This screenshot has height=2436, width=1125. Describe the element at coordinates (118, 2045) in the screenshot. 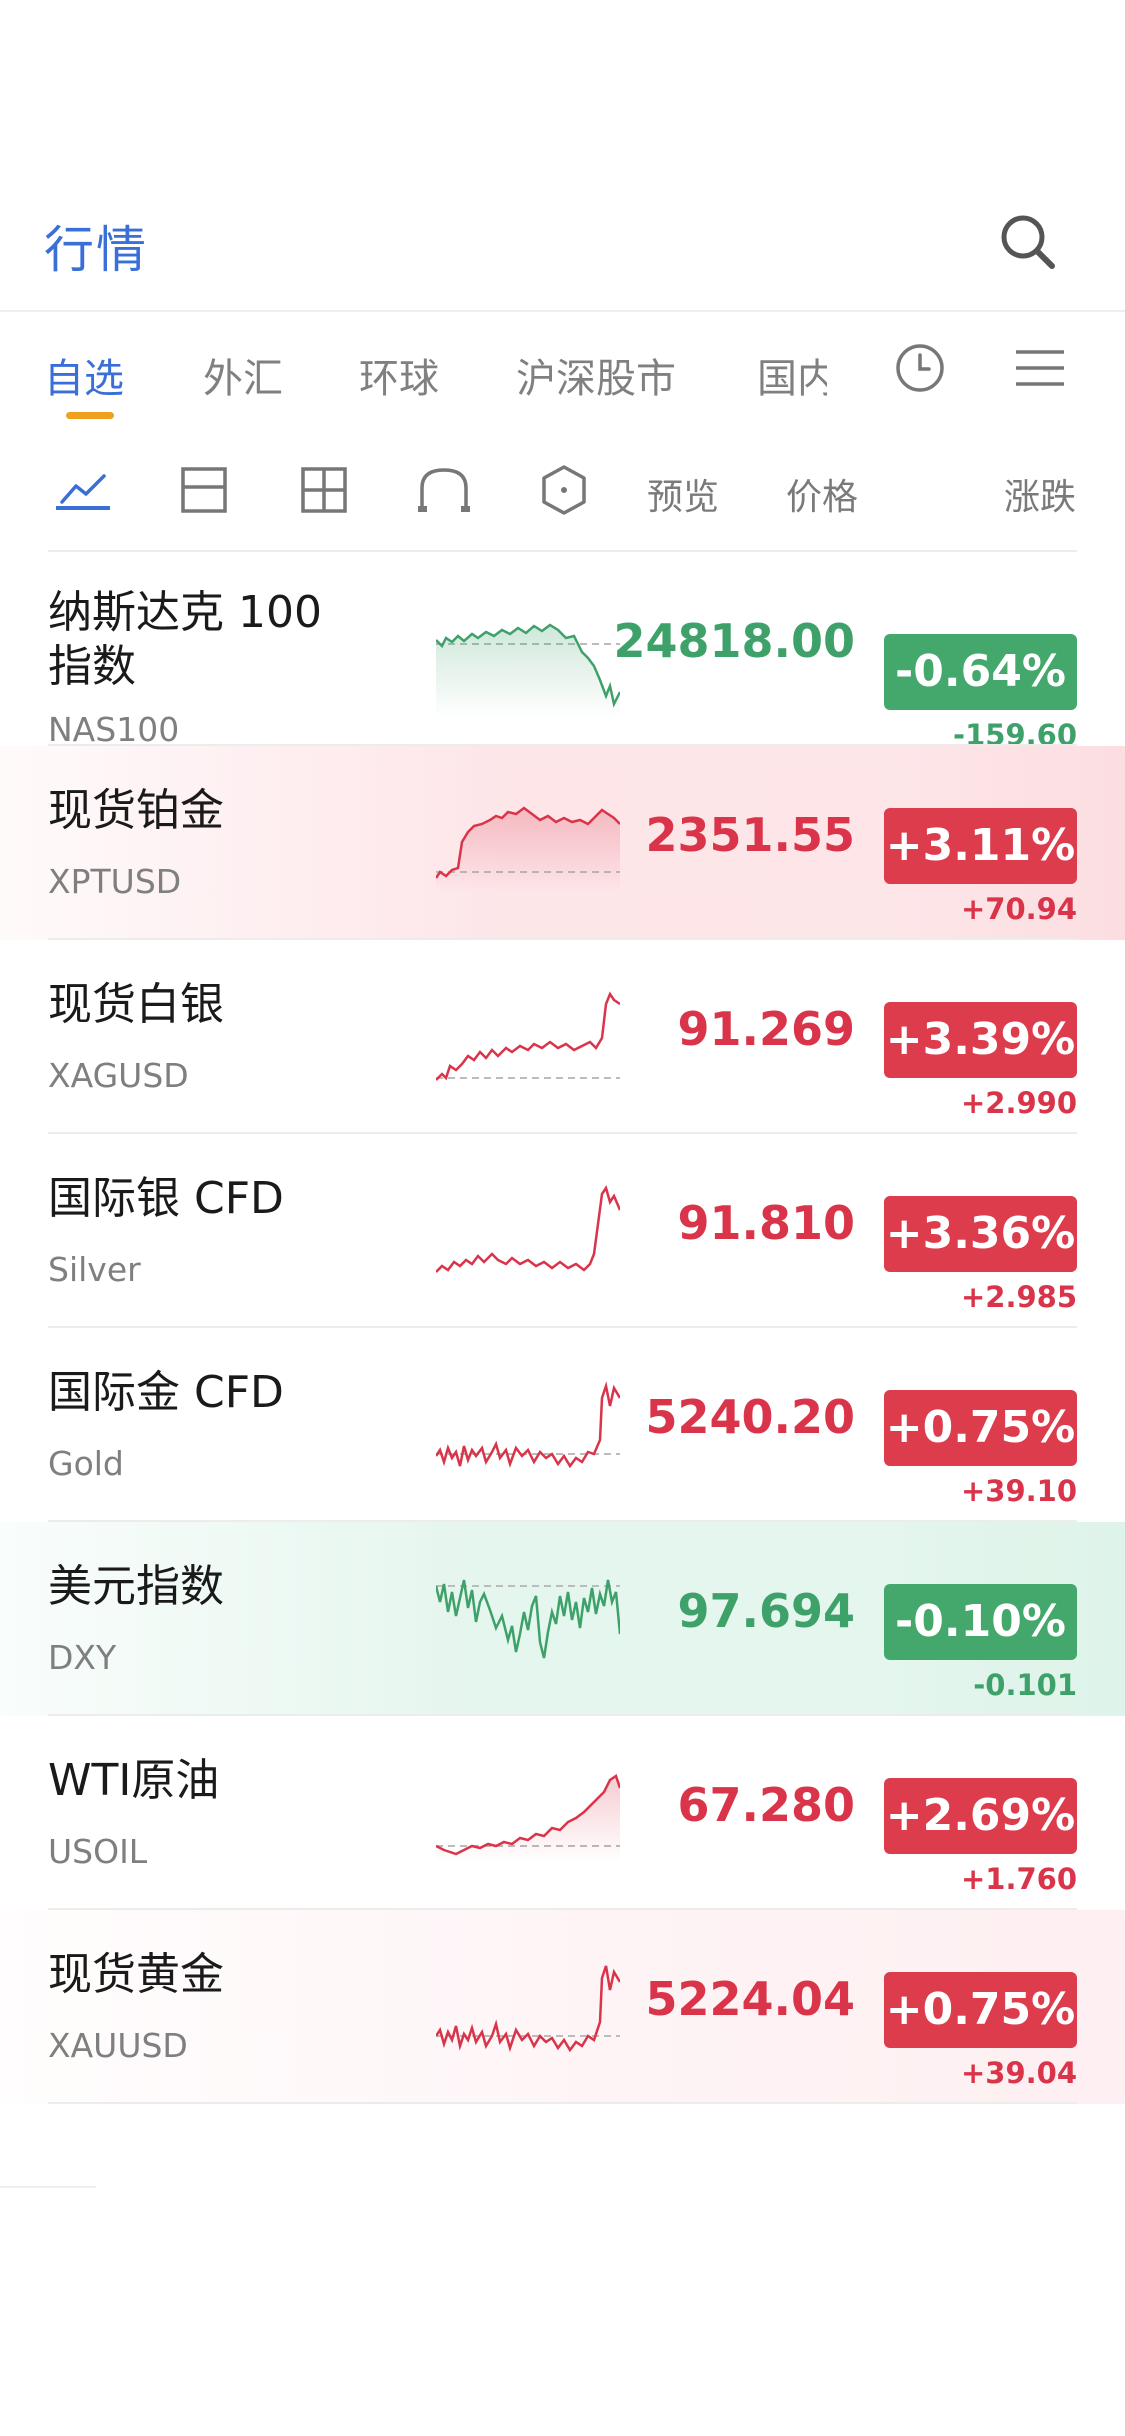

I see `instrument-code: XAUUSD` at that location.